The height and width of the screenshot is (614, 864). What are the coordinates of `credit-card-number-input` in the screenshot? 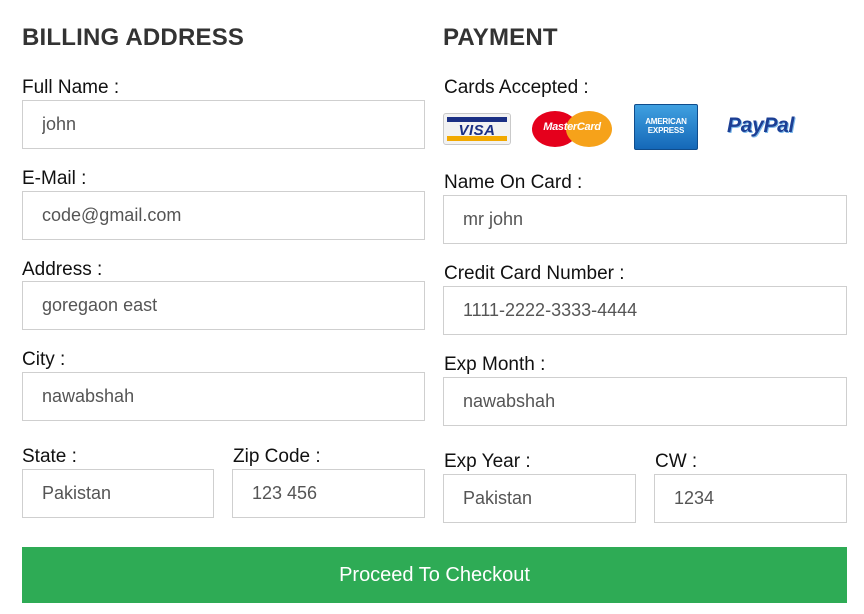 It's located at (645, 310).